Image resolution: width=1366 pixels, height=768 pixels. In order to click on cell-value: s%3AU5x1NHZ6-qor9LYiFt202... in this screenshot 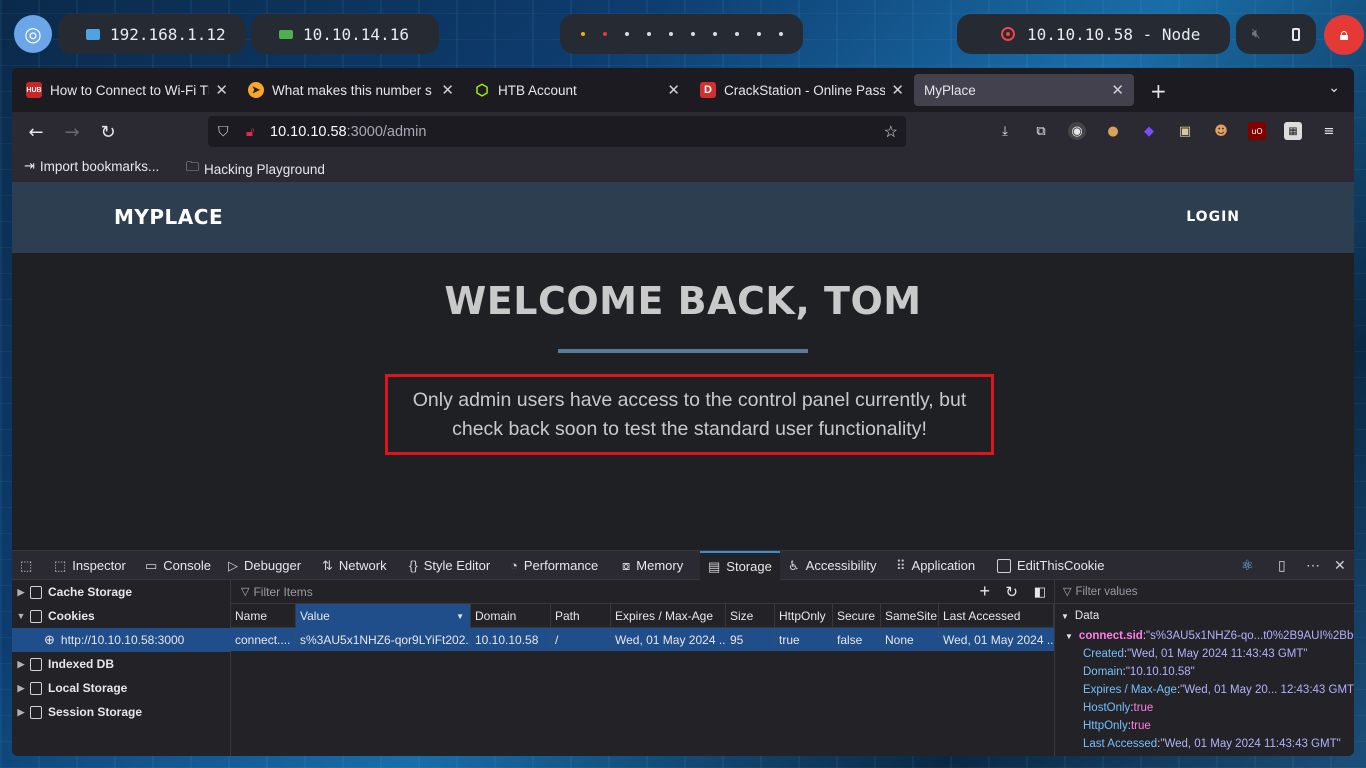, I will do `click(383, 639)`.